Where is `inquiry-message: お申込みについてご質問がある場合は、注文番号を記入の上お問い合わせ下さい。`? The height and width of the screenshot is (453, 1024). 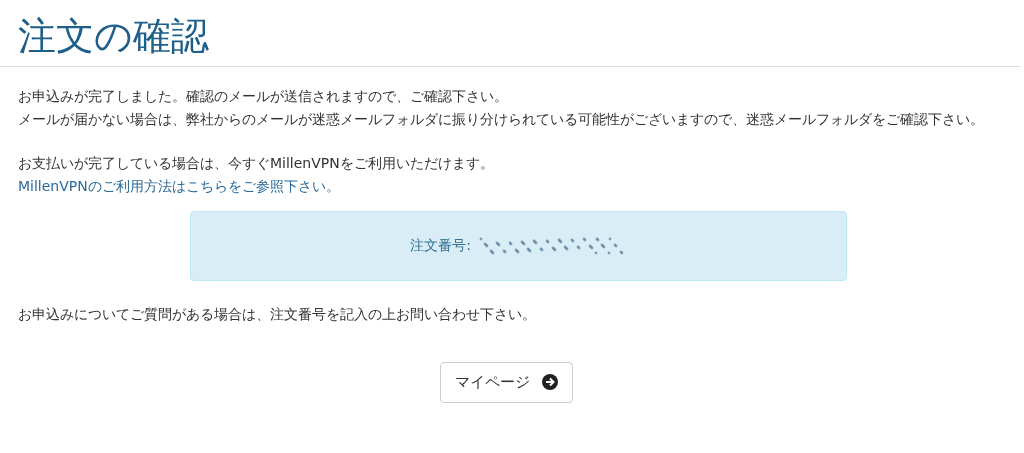 inquiry-message: お申込みについてご質問がある場合は、注文番号を記入の上お問い合わせ下さい。 is located at coordinates (277, 314).